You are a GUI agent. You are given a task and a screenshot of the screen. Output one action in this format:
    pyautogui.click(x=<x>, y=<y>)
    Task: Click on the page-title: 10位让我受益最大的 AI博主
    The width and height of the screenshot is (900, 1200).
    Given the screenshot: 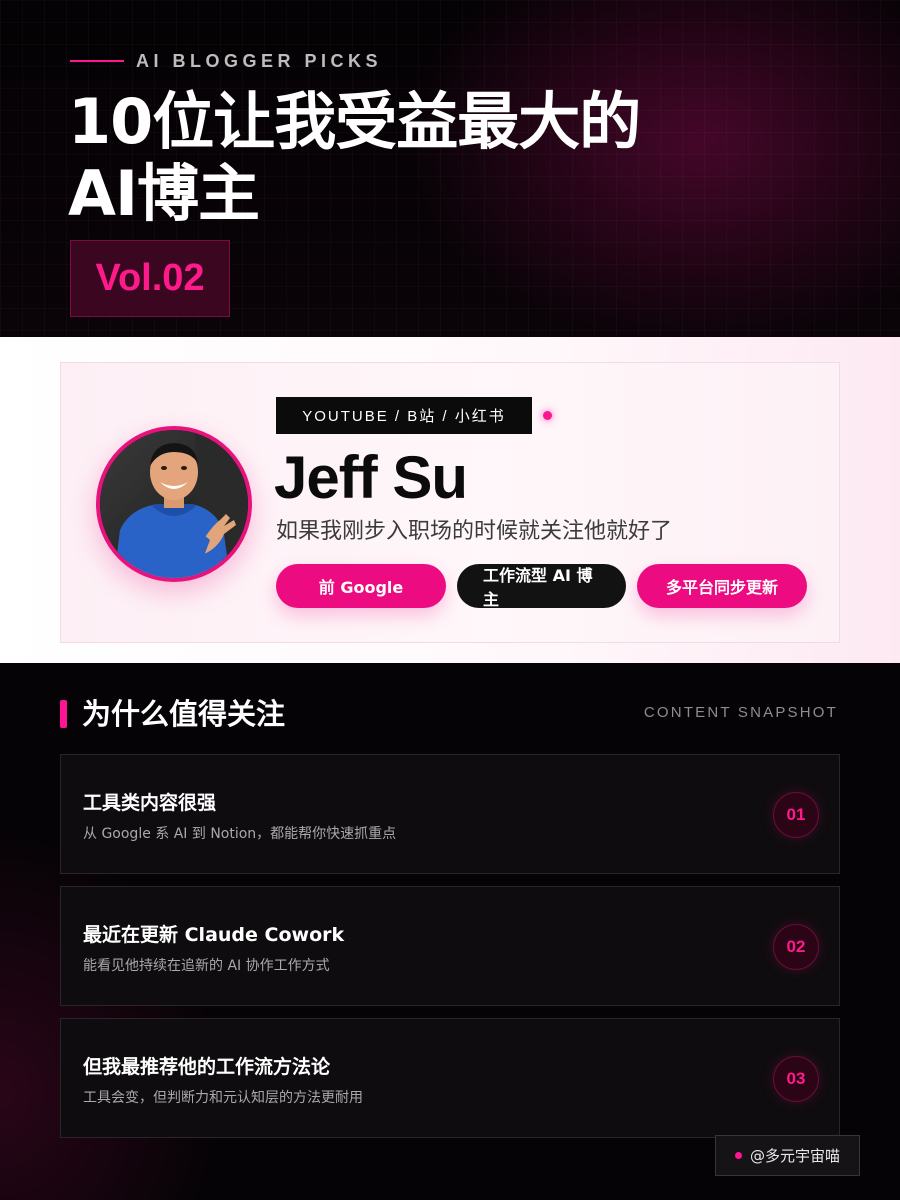 What is the action you would take?
    pyautogui.click(x=388, y=158)
    